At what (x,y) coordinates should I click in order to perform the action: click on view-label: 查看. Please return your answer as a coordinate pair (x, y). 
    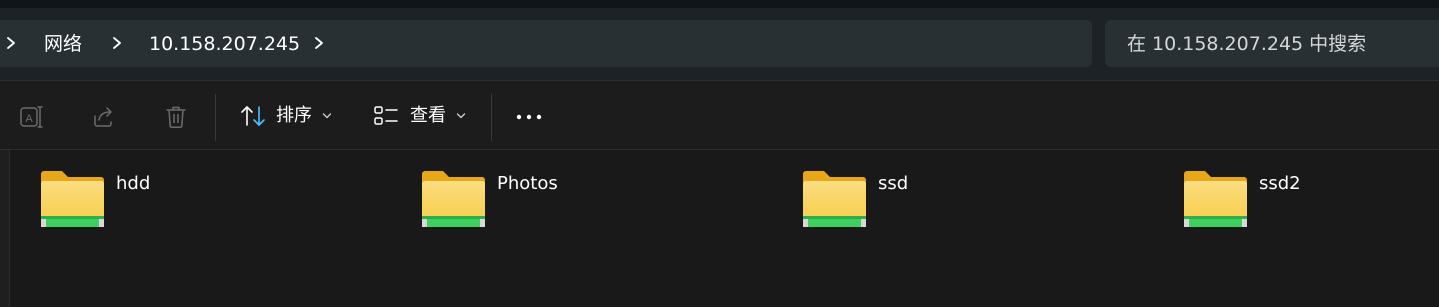
    Looking at the image, I should click on (428, 115).